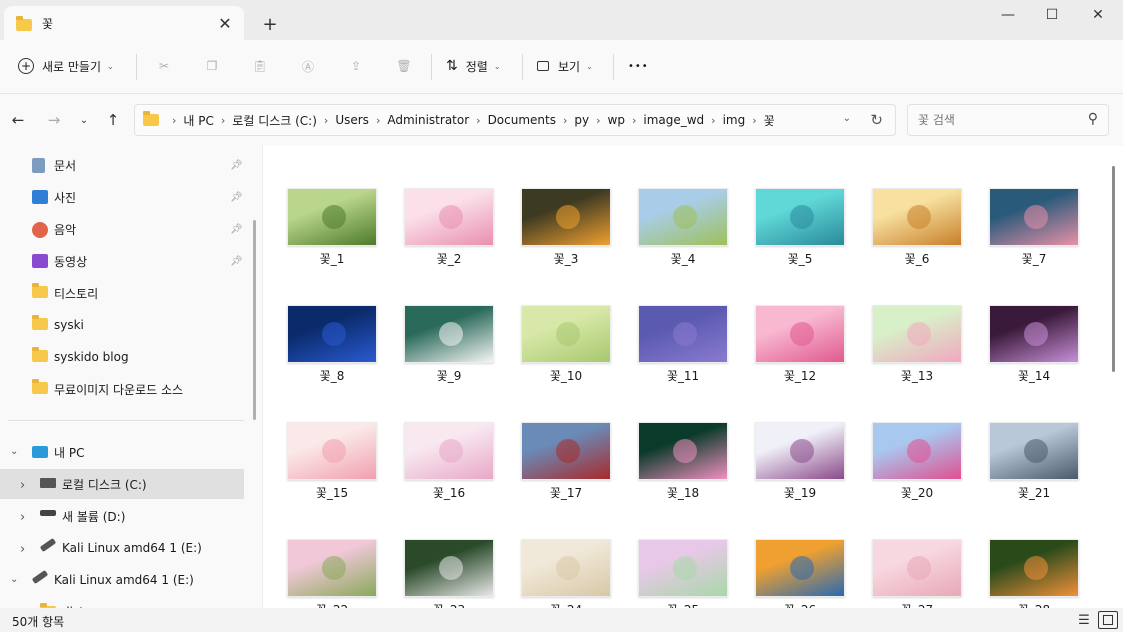 The image size is (1123, 632). I want to click on file-thumbnail-item: 꽃_17, so click(563, 476).